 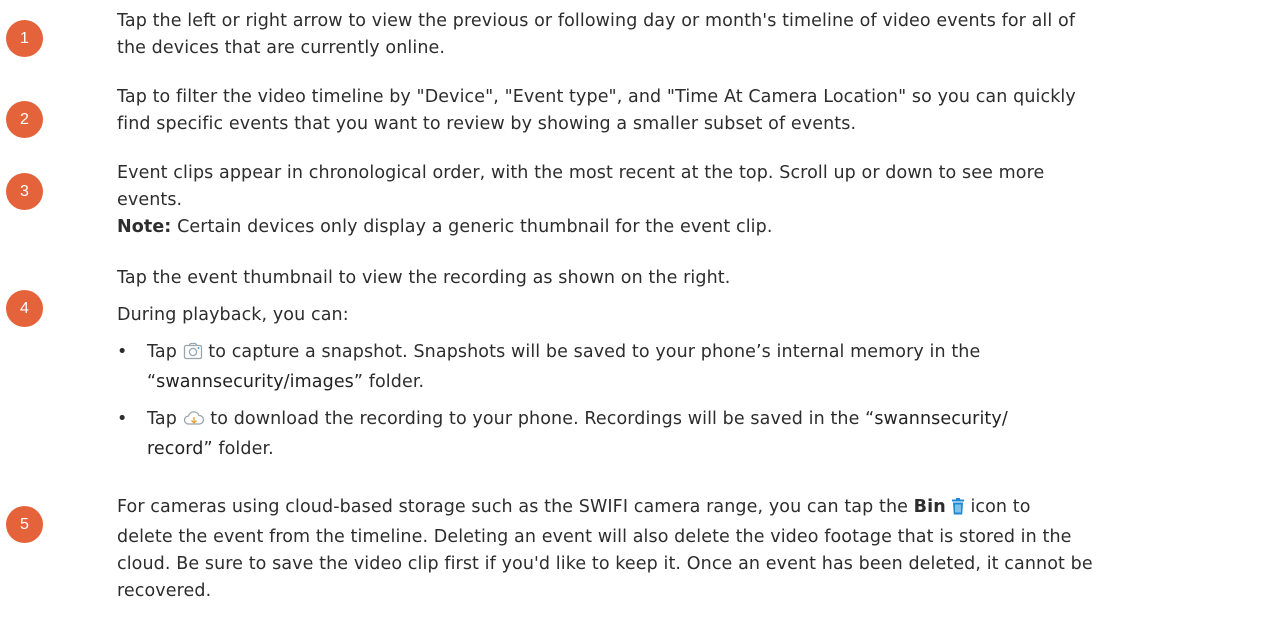 What do you see at coordinates (24, 38) in the screenshot?
I see `step-number-badge: 1` at bounding box center [24, 38].